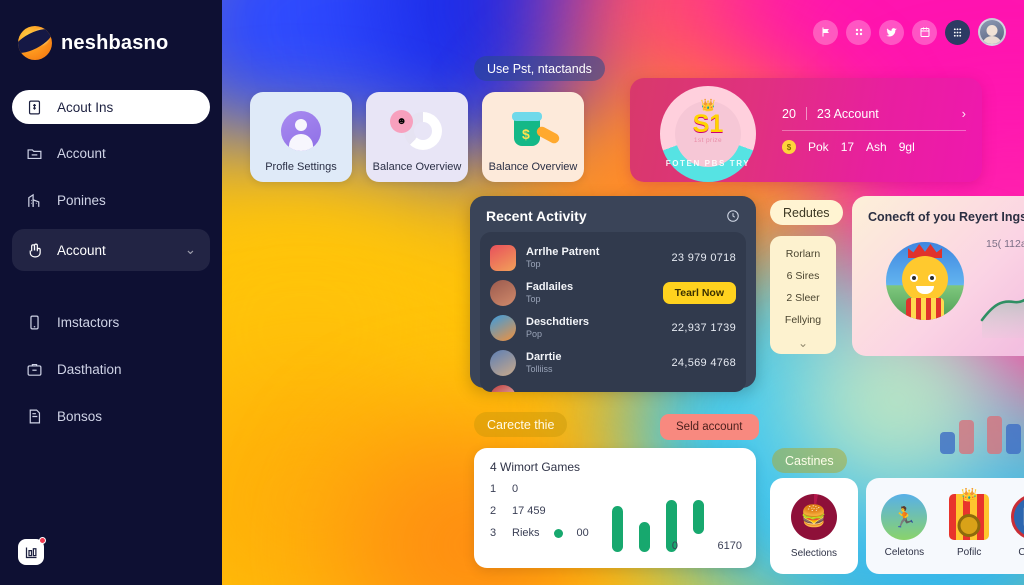 The height and width of the screenshot is (585, 1024). What do you see at coordinates (814, 553) in the screenshot?
I see `selections-label: Selections` at bounding box center [814, 553].